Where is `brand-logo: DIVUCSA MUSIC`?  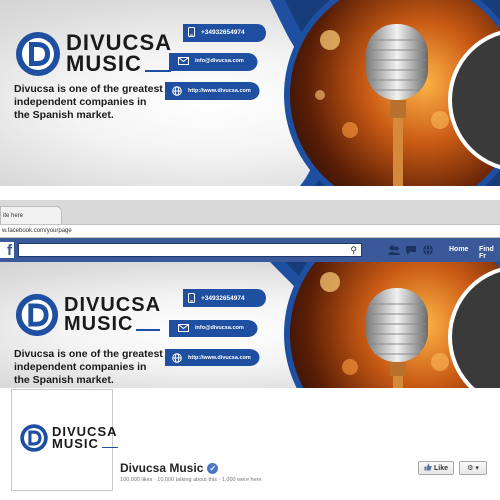
brand-logo: DIVUCSA MUSIC is located at coordinates (93, 54).